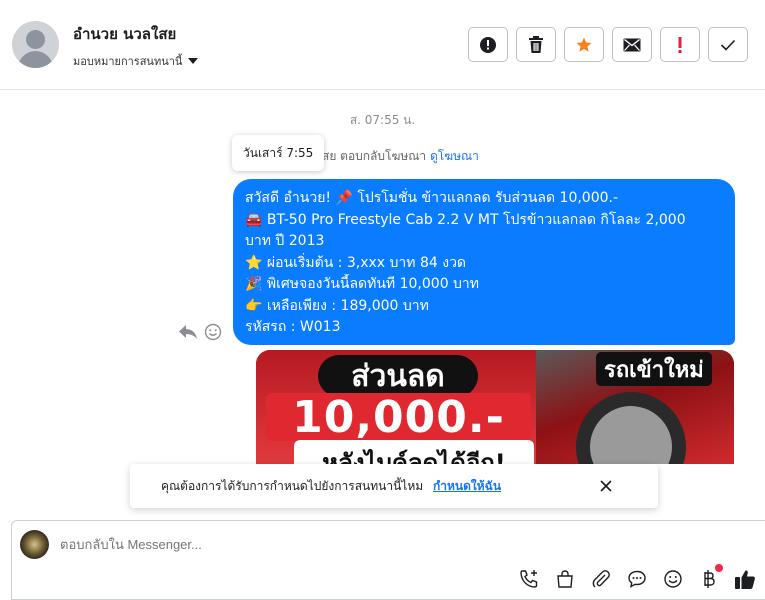 The width and height of the screenshot is (765, 600). I want to click on mark-unread-button, so click(632, 44).